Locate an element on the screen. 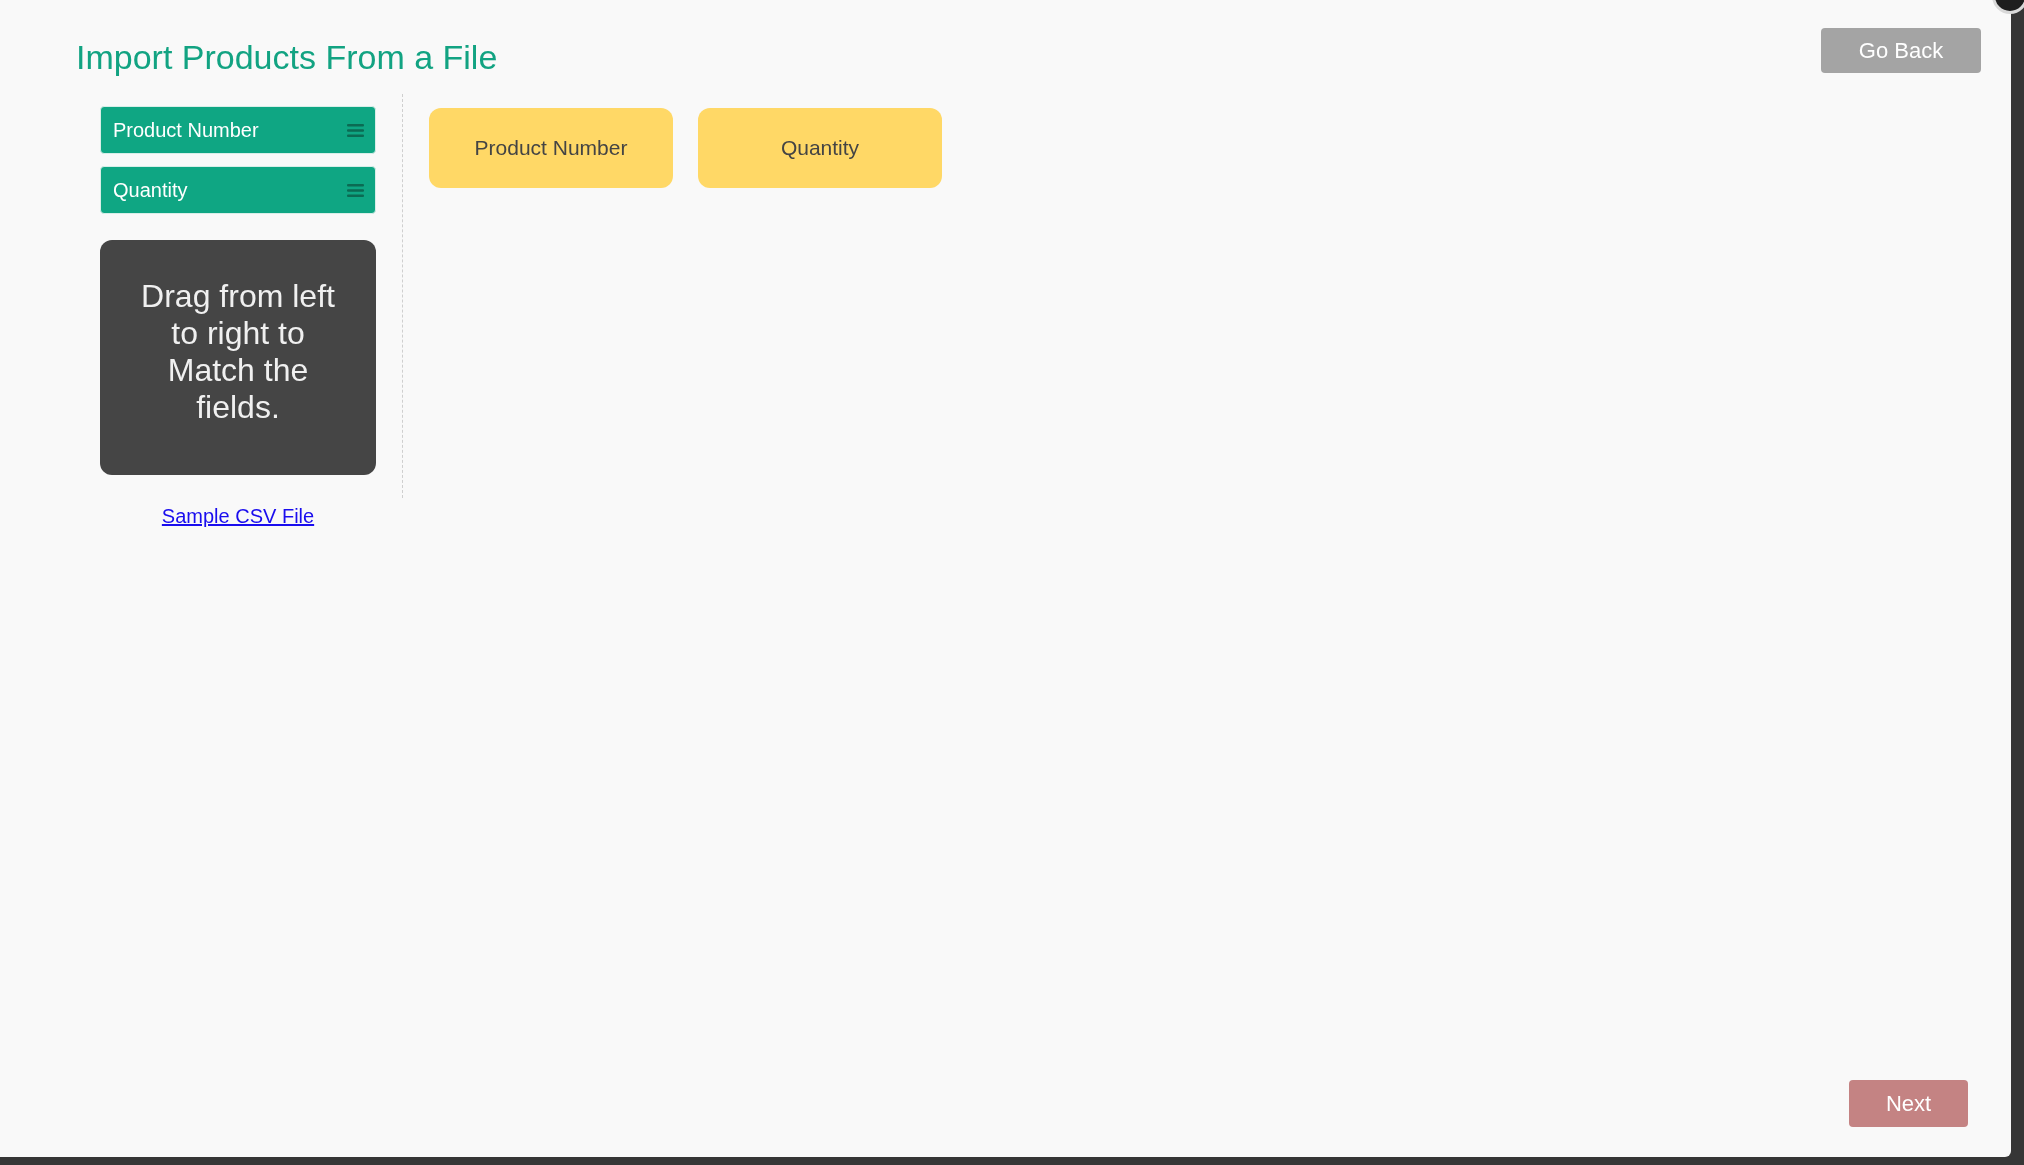 Image resolution: width=2024 pixels, height=1165 pixels. source-field: Product Number is located at coordinates (238, 130).